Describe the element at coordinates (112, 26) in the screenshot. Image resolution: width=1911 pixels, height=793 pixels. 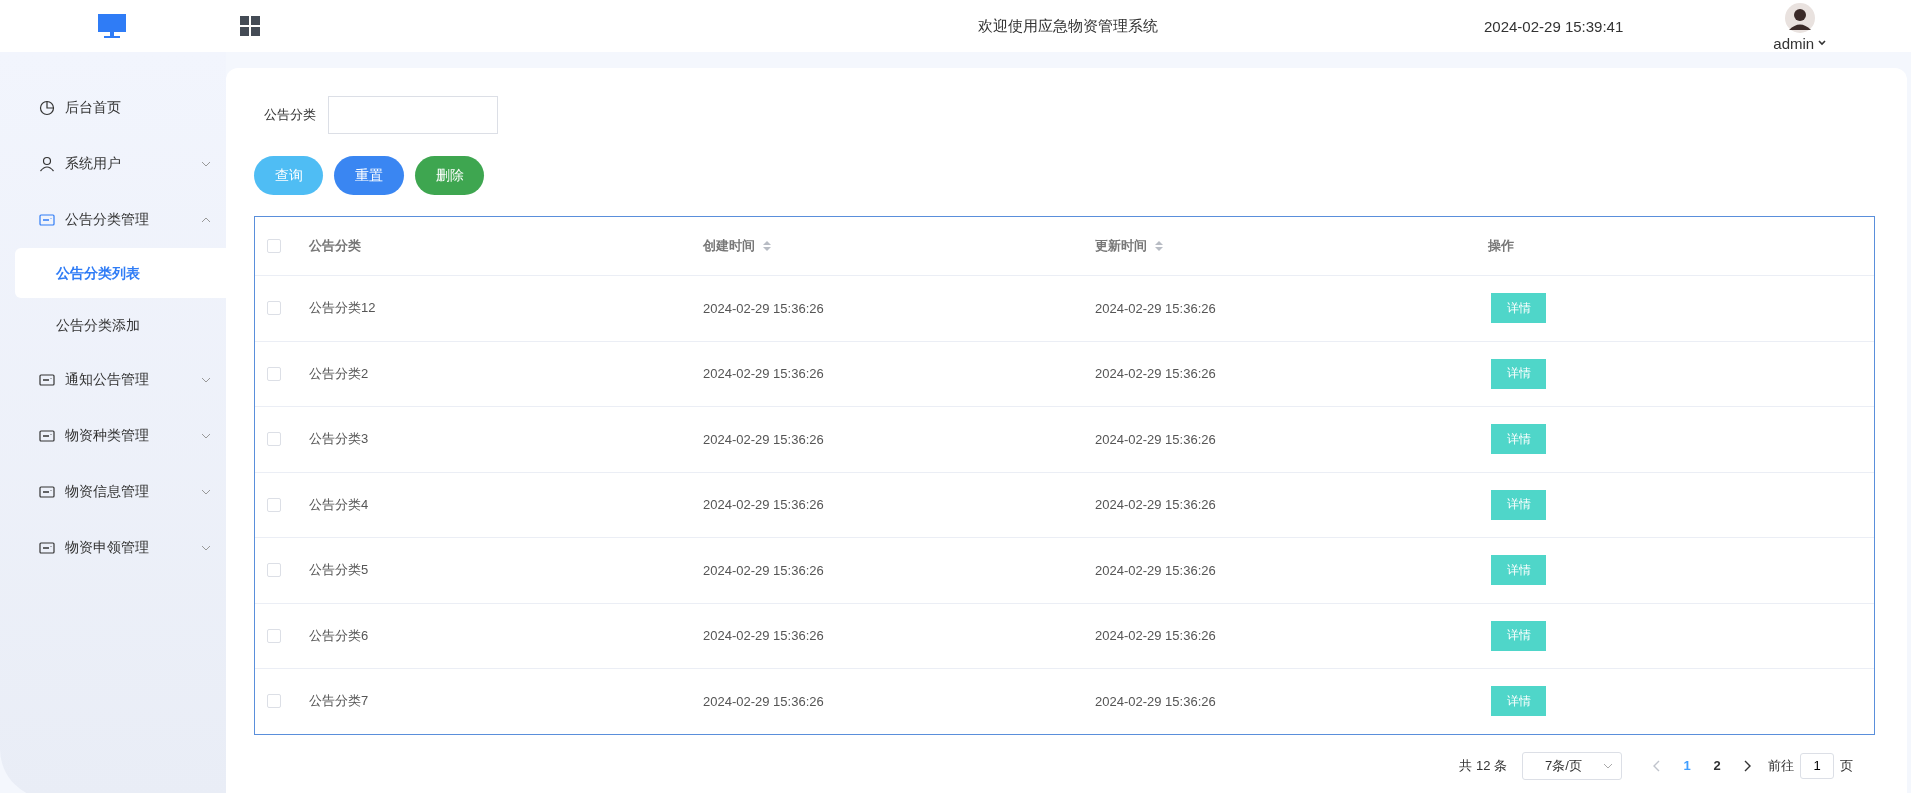
I see `monitor-icon` at that location.